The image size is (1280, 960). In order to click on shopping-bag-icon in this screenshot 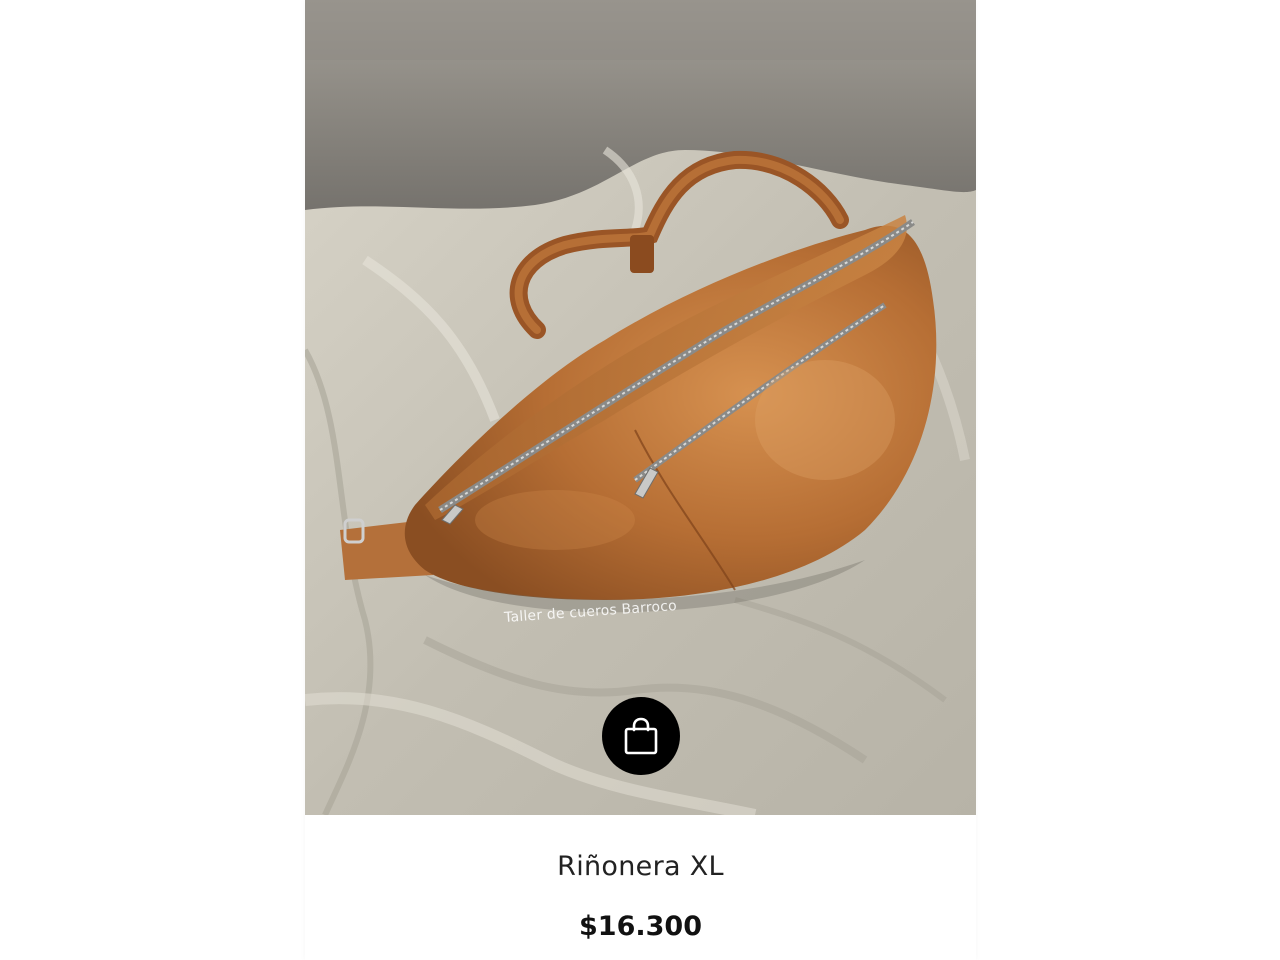, I will do `click(641, 736)`.